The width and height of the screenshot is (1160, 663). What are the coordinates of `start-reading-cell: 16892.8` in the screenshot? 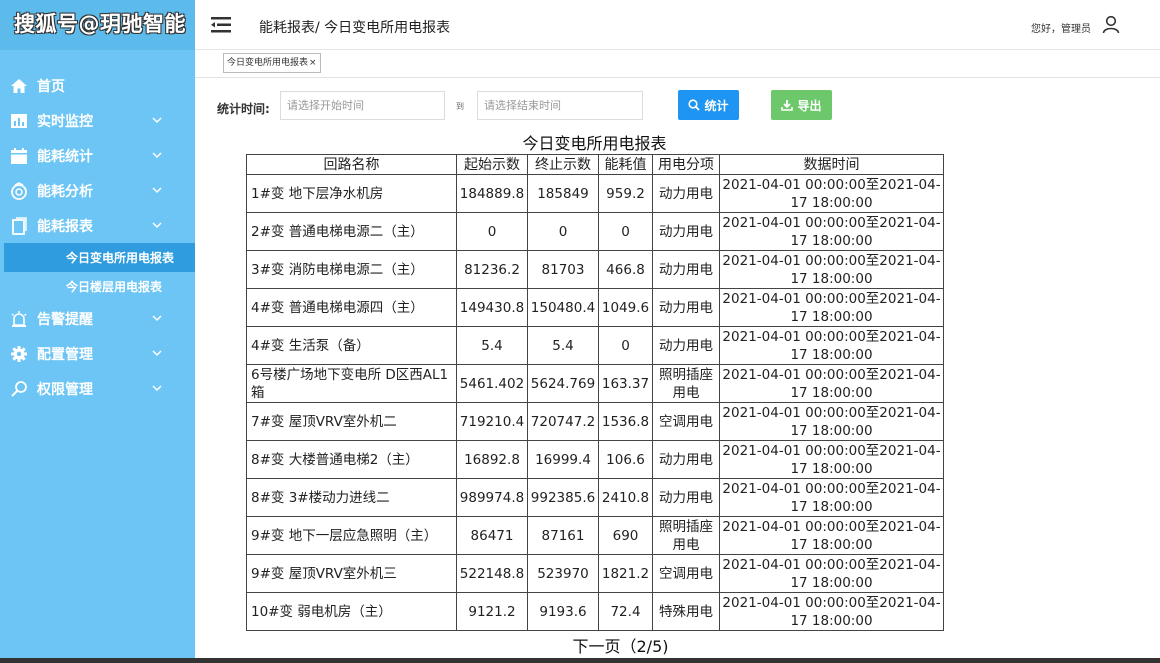 It's located at (492, 459).